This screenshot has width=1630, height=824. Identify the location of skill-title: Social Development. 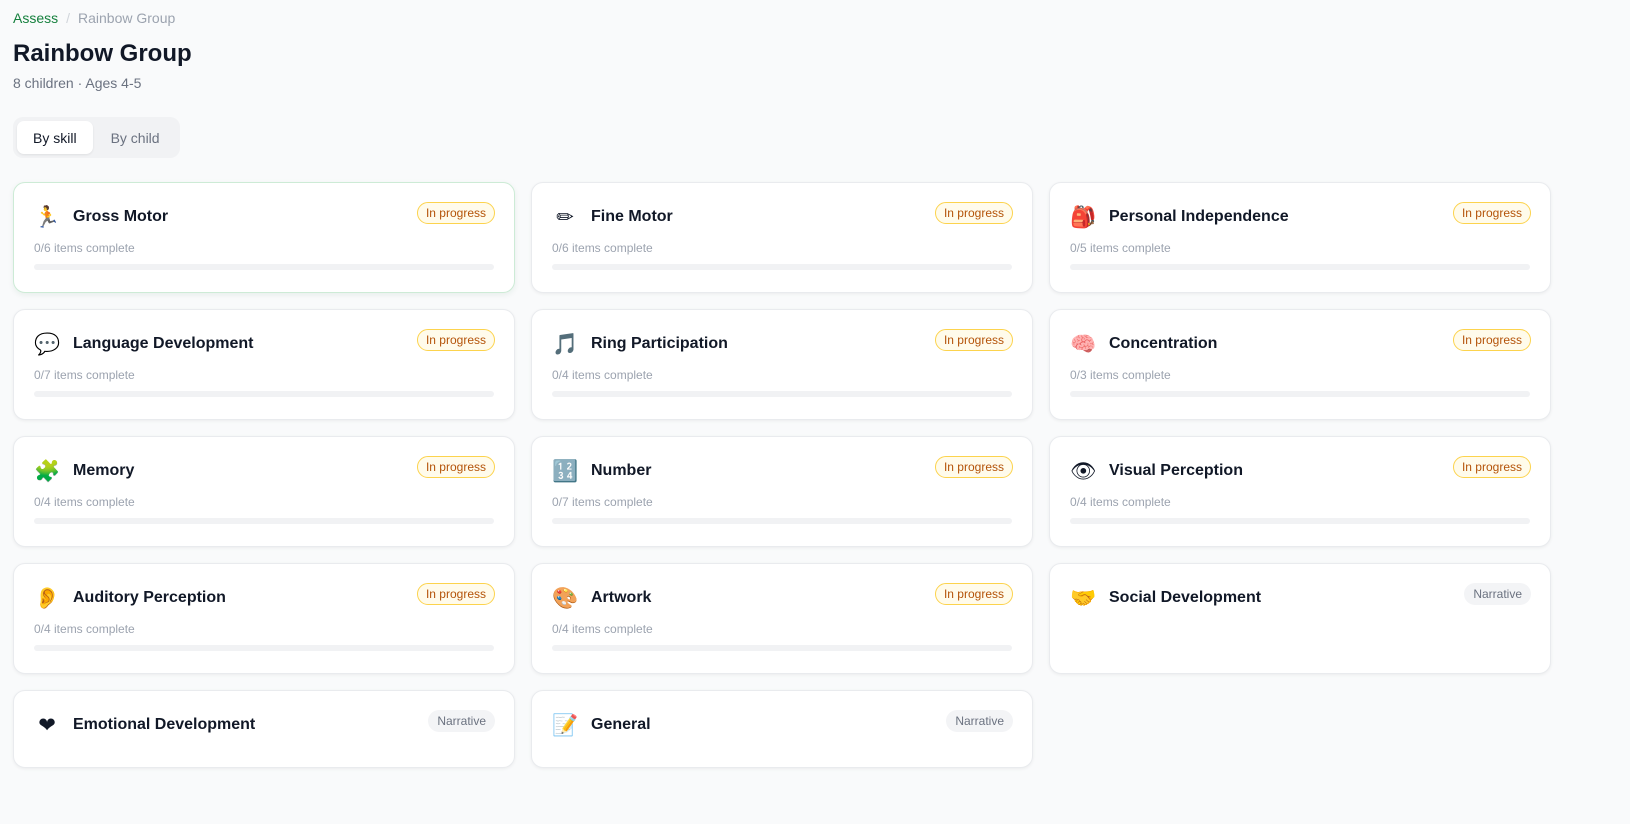
(1185, 597).